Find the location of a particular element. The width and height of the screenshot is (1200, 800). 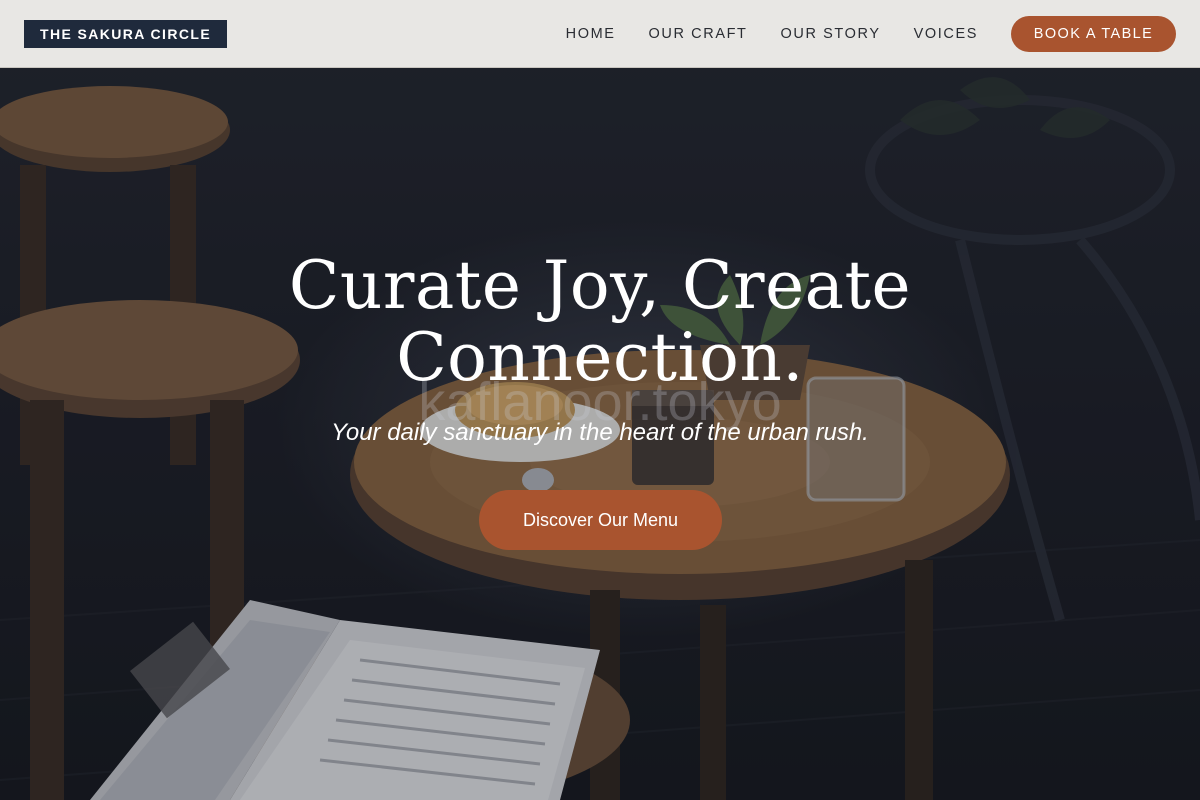

discover-menu-button: Discover Our Menu is located at coordinates (600, 520).